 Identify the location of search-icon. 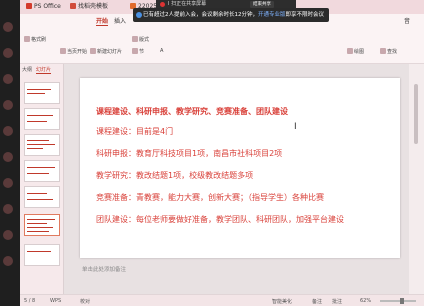
(383, 51).